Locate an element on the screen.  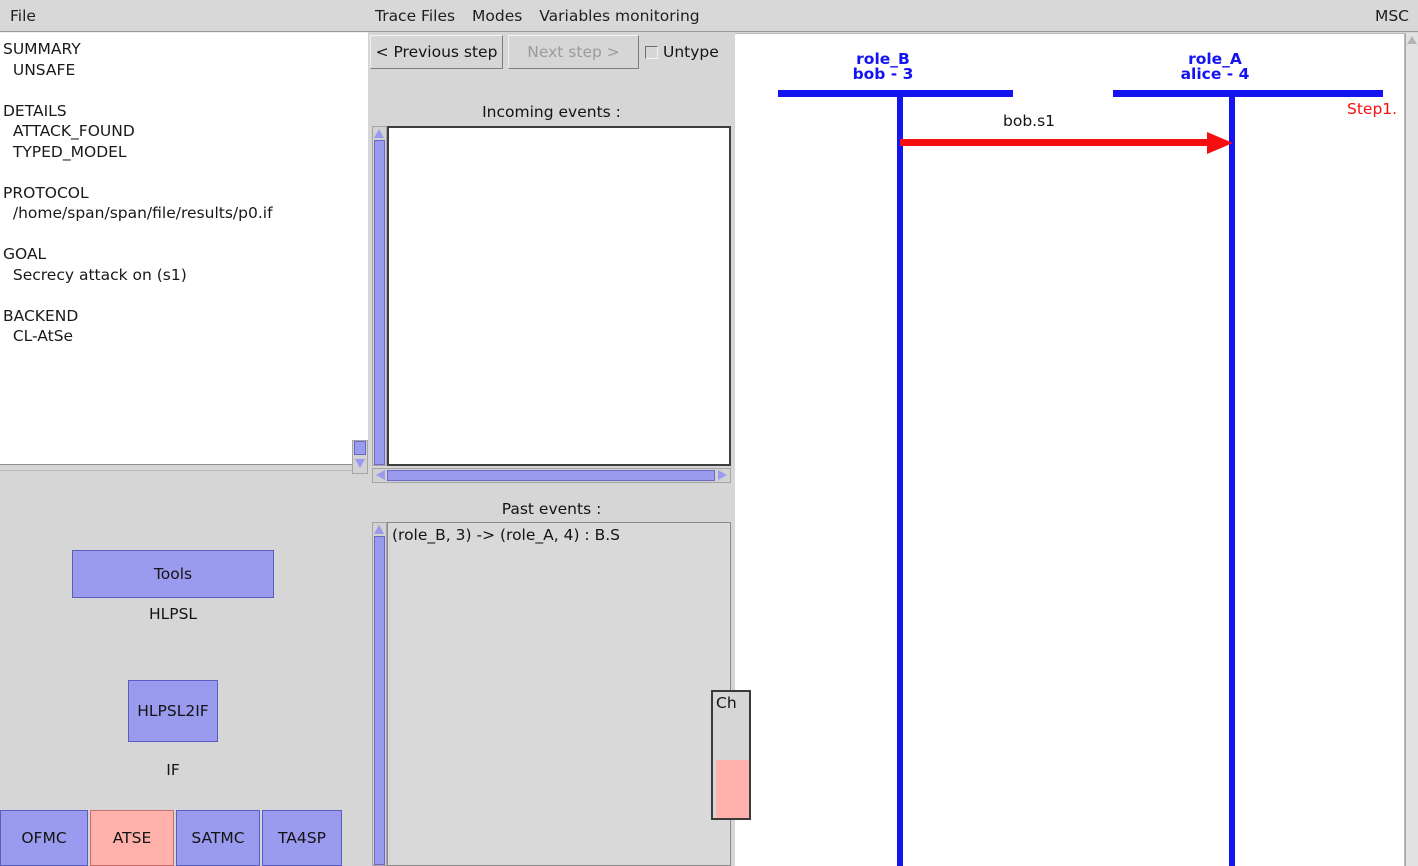
left-panel-splitter is located at coordinates (184, 467).